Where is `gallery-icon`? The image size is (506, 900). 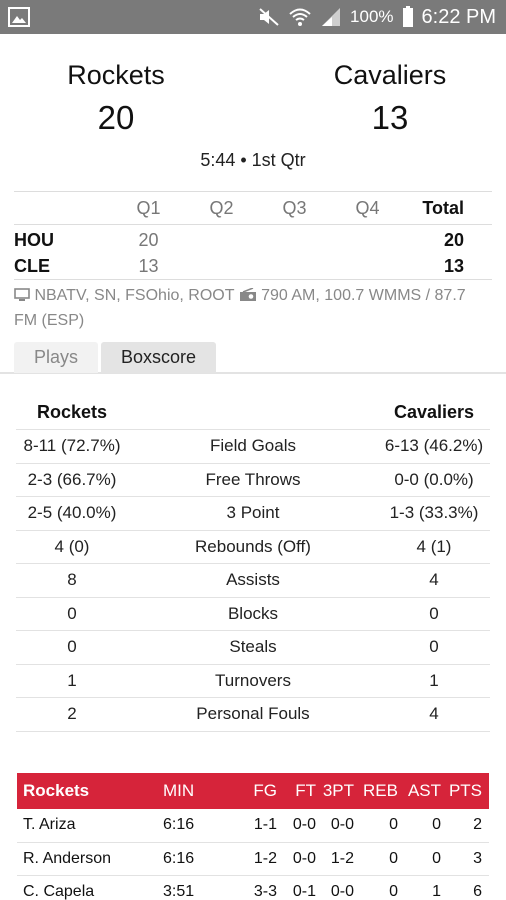 gallery-icon is located at coordinates (19, 17).